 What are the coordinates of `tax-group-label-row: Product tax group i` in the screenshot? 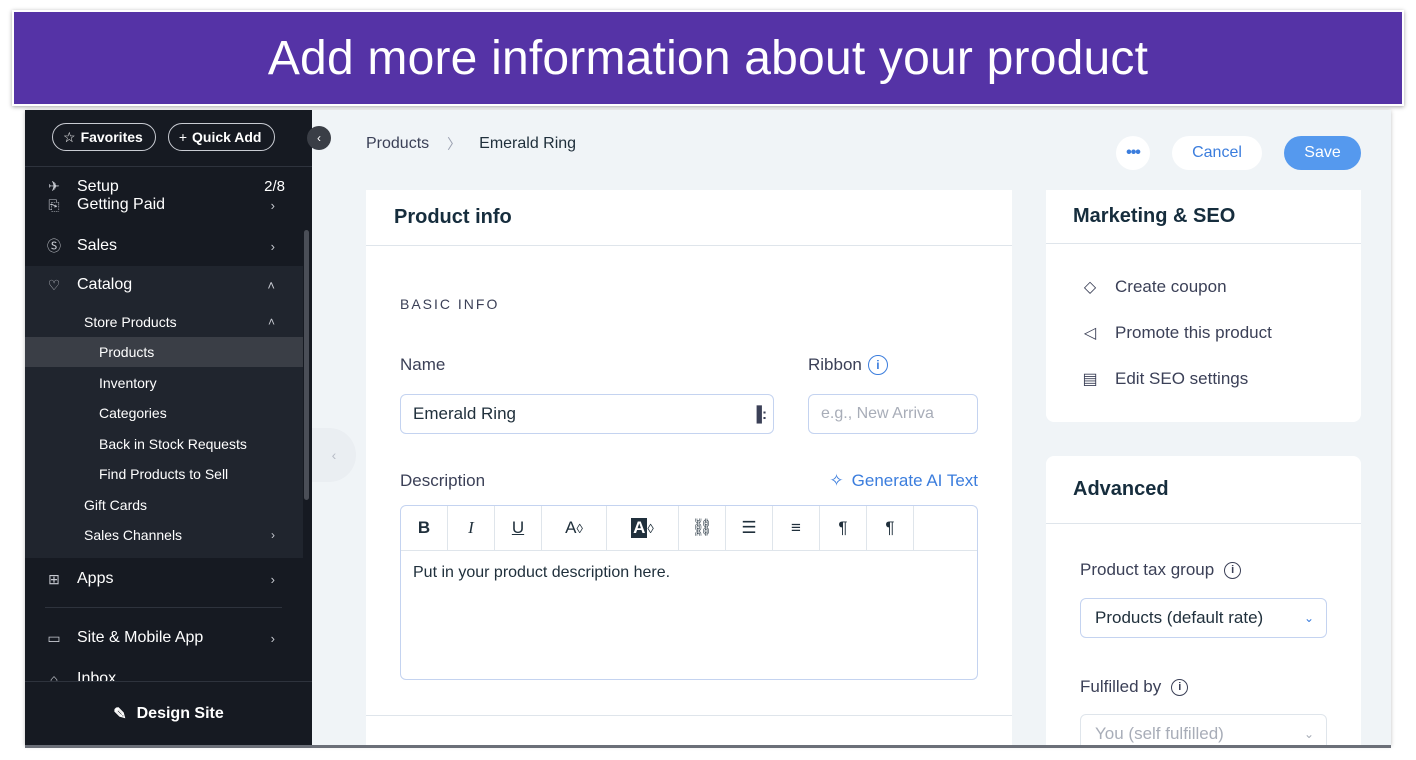 It's located at (1161, 570).